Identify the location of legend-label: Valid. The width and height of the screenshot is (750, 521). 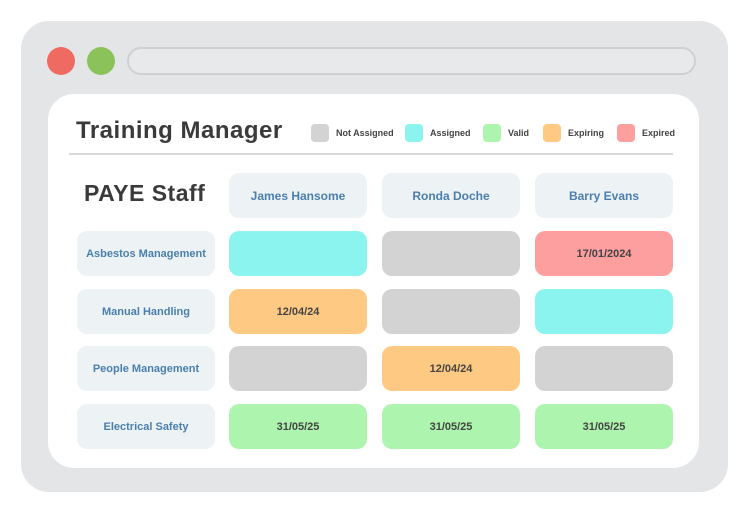
(519, 133).